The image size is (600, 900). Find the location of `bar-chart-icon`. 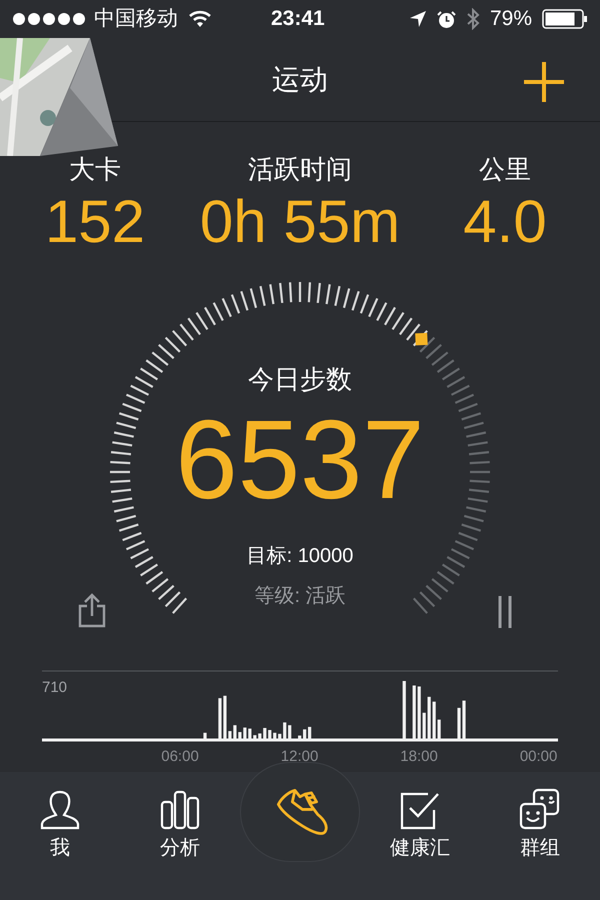

bar-chart-icon is located at coordinates (180, 810).